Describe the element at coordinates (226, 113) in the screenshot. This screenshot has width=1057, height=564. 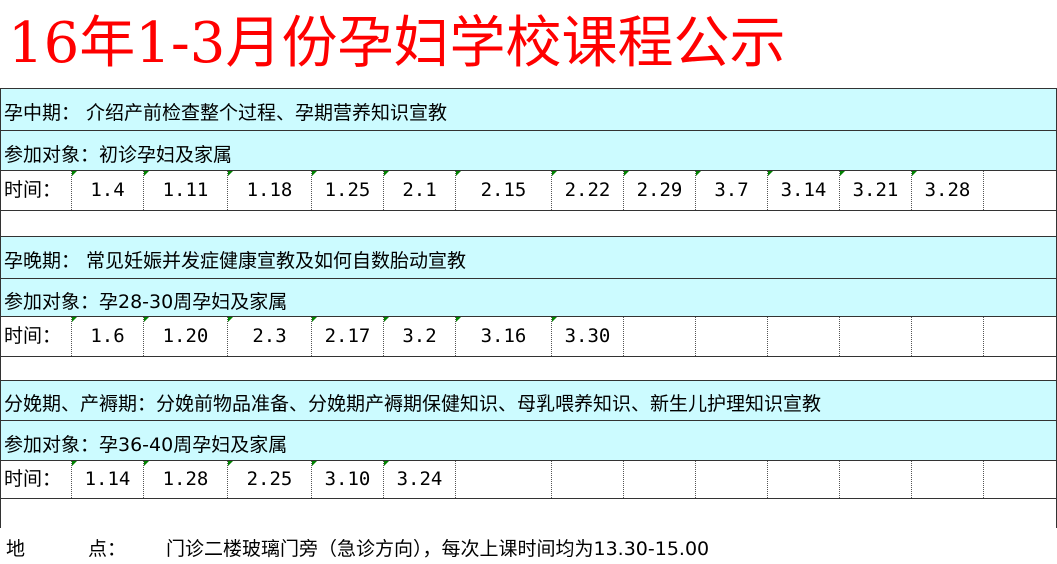
I see `section-1-topic: 孕中期： 介绍产前检查整个过程、孕期营养知识宣教` at that location.